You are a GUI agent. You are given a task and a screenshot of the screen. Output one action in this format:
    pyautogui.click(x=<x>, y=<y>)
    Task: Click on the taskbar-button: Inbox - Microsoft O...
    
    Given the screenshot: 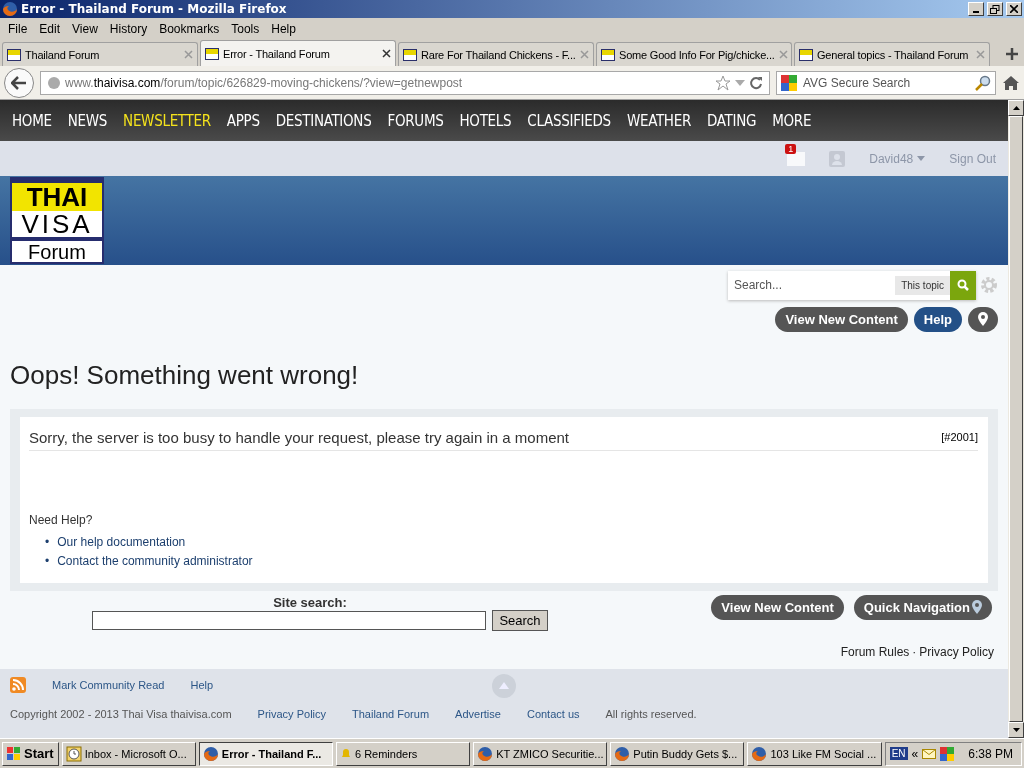 What is the action you would take?
    pyautogui.click(x=128, y=753)
    